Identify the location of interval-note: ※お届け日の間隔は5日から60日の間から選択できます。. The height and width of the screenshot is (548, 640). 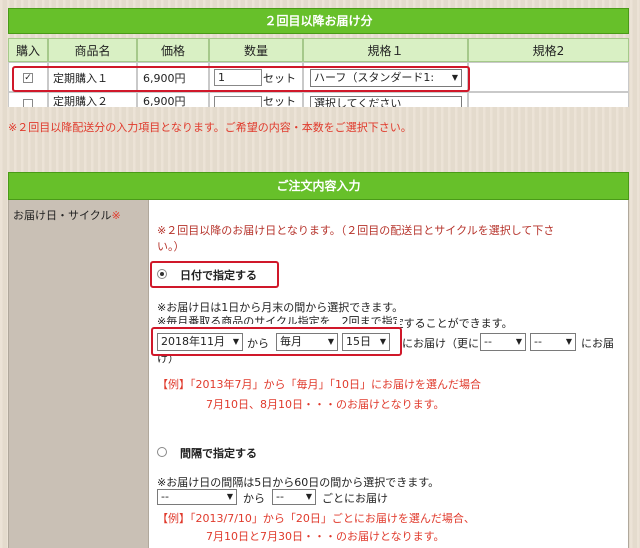
(298, 482).